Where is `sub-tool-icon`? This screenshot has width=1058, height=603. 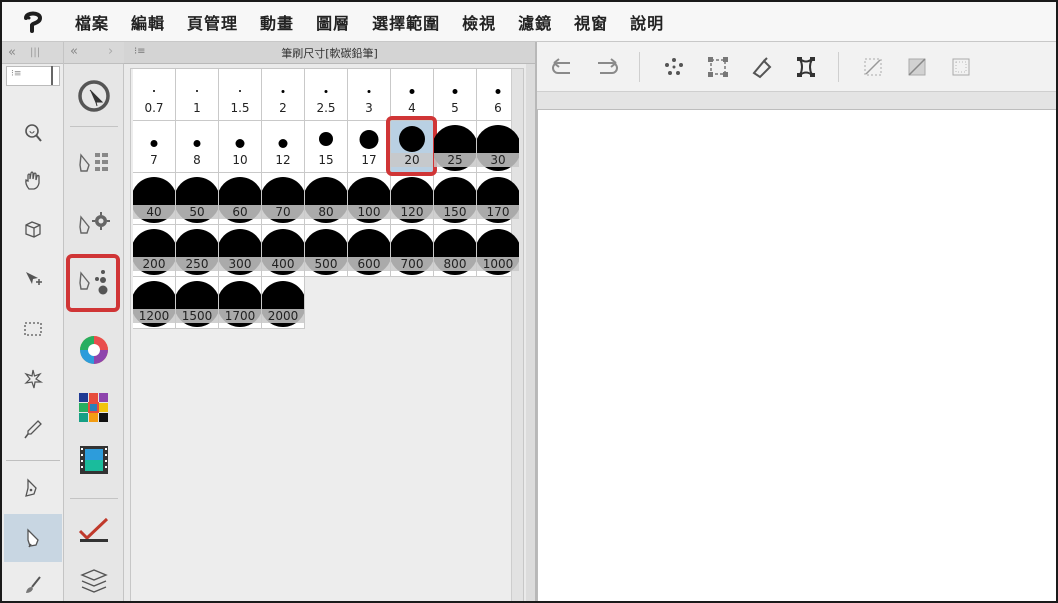 sub-tool-icon is located at coordinates (94, 96).